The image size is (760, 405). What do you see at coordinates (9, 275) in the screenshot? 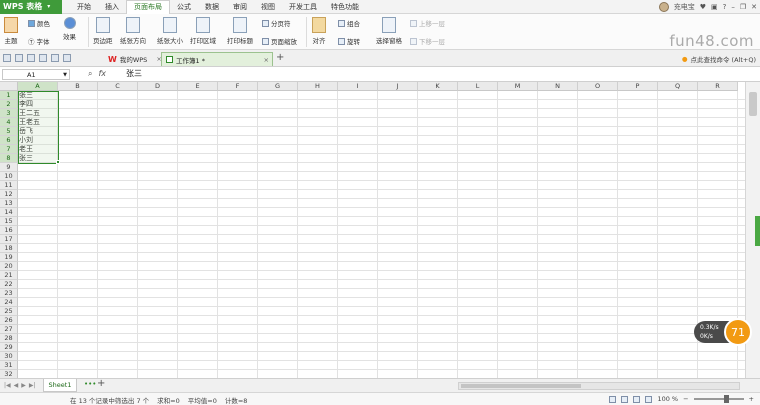
I see `row-header: 21` at bounding box center [9, 275].